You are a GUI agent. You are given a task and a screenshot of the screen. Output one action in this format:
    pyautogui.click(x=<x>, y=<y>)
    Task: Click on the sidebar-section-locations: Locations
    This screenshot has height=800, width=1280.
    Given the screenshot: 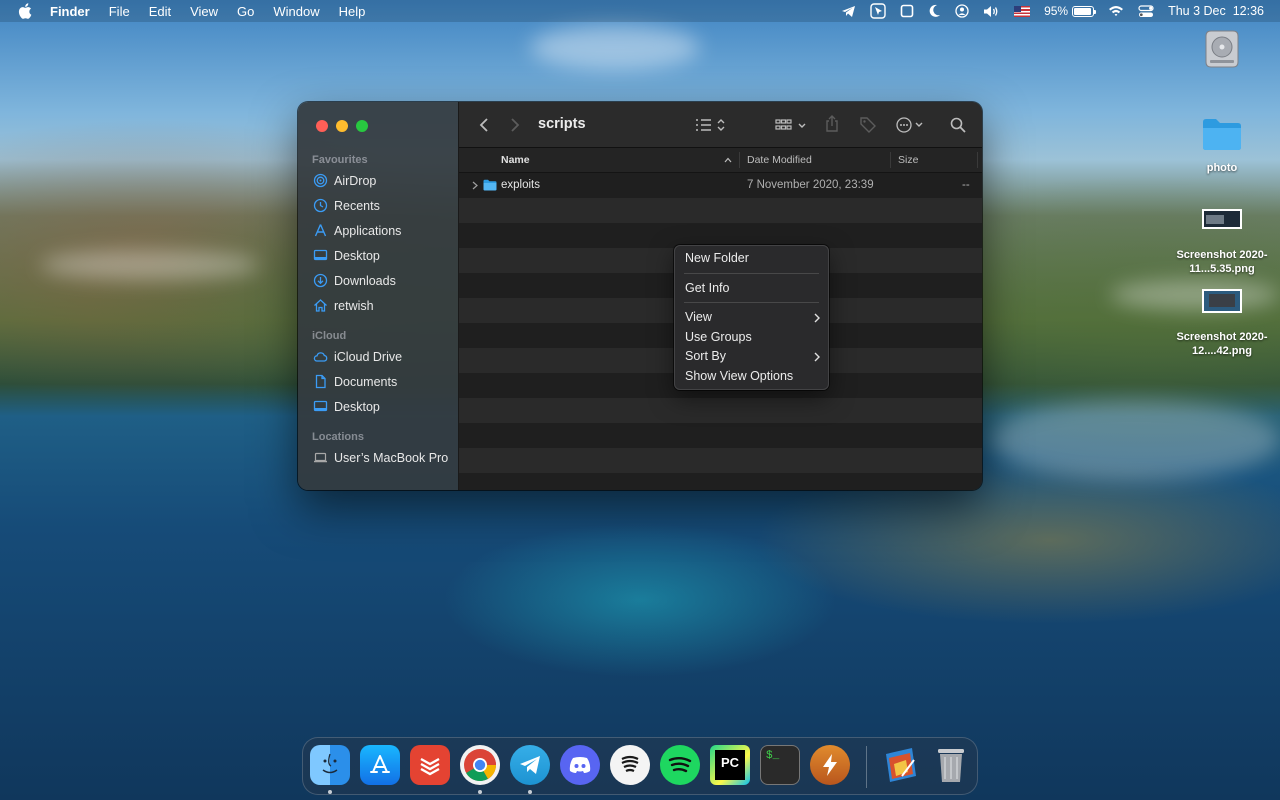 What is the action you would take?
    pyautogui.click(x=338, y=437)
    